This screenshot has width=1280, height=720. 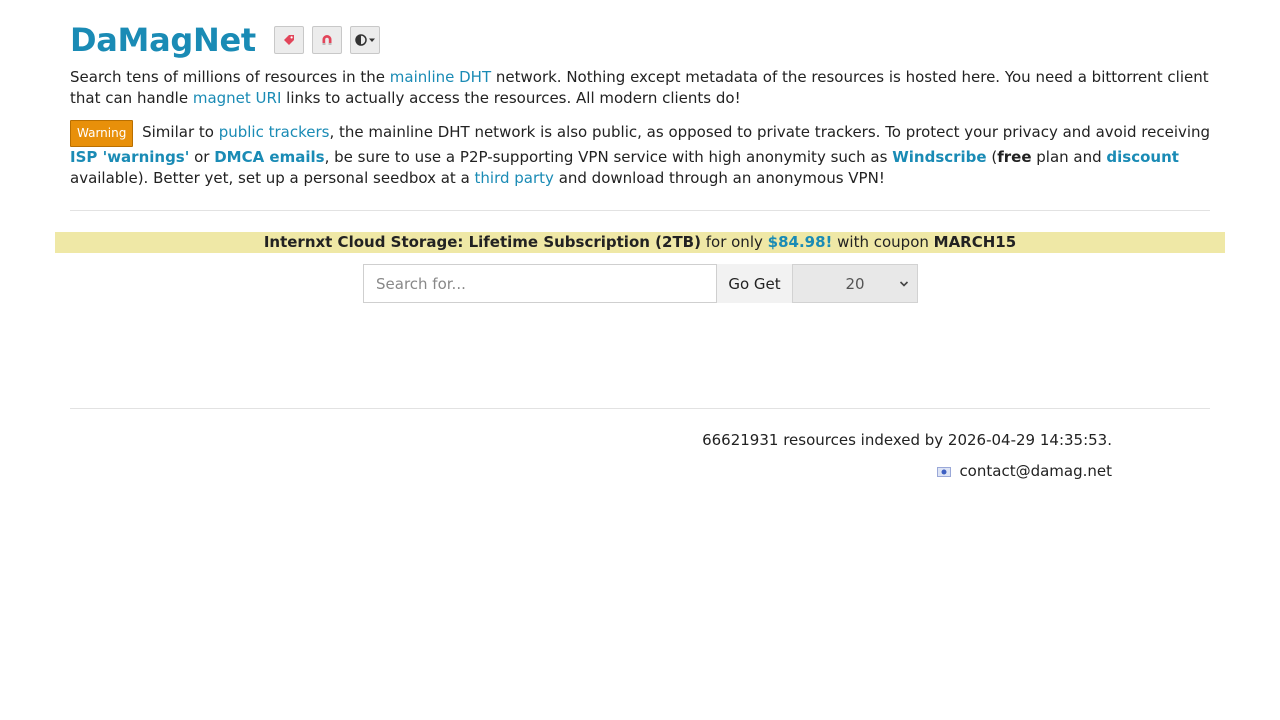 I want to click on magnet-button, so click(x=326, y=40).